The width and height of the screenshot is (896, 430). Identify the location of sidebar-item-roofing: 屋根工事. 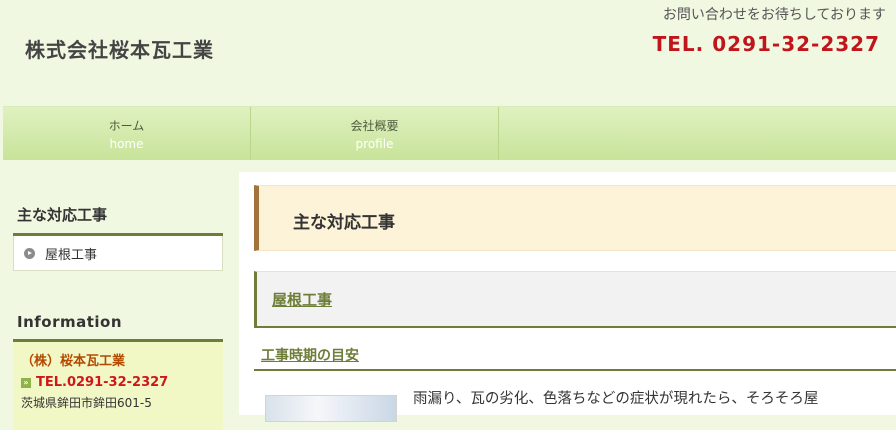
(118, 253).